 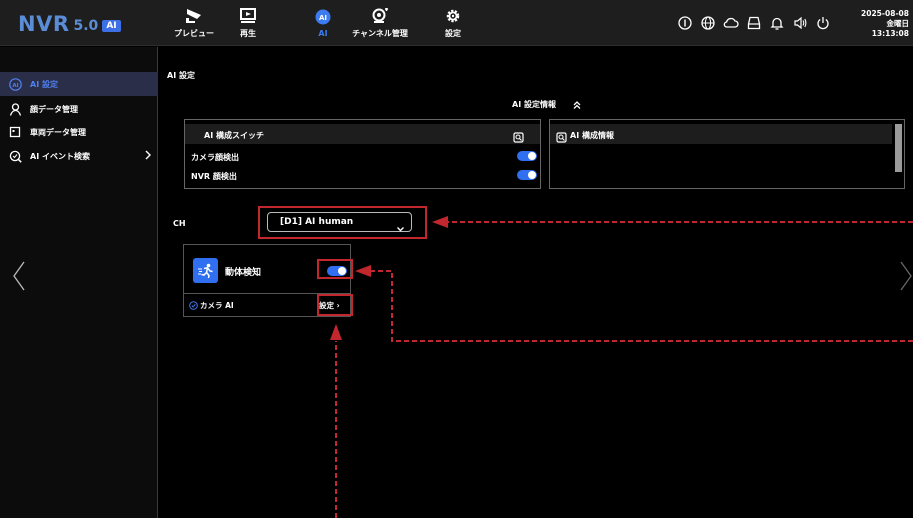 What do you see at coordinates (453, 15) in the screenshot?
I see `gear-icon` at bounding box center [453, 15].